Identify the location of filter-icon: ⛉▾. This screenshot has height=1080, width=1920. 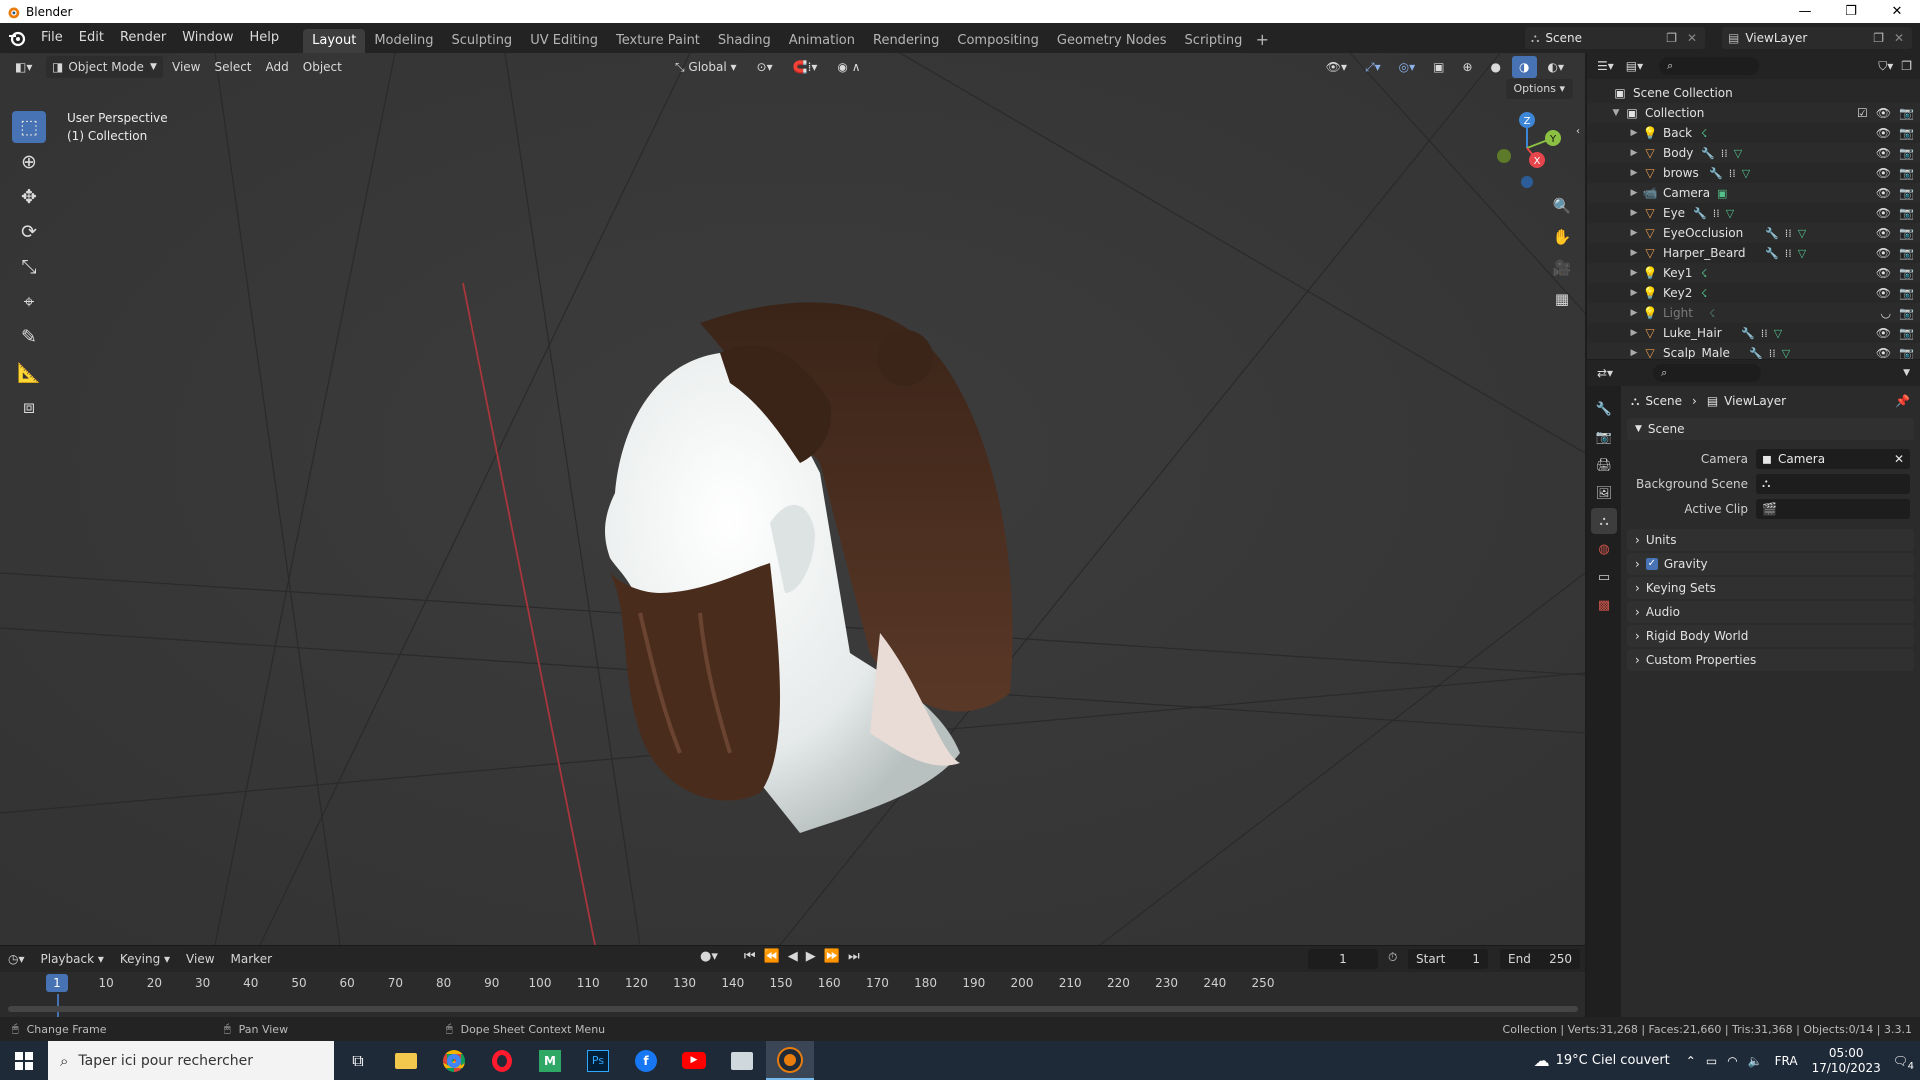
(1885, 66).